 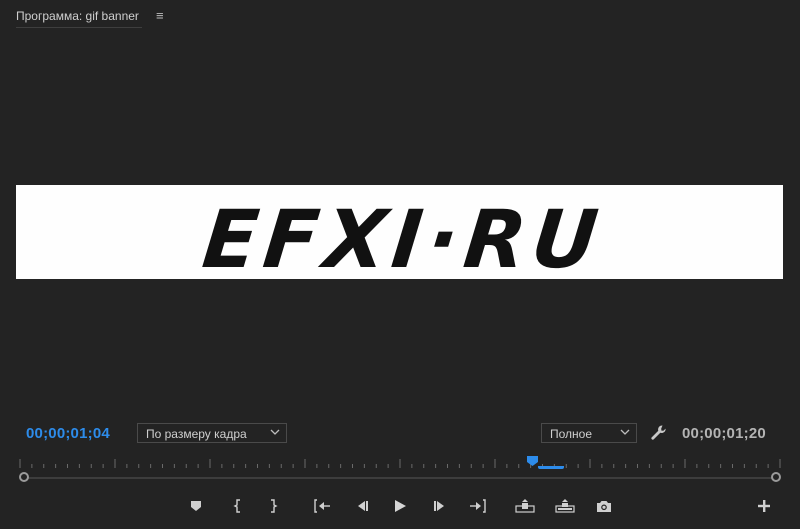 I want to click on banner-text: EFXI·RU, so click(x=403, y=236).